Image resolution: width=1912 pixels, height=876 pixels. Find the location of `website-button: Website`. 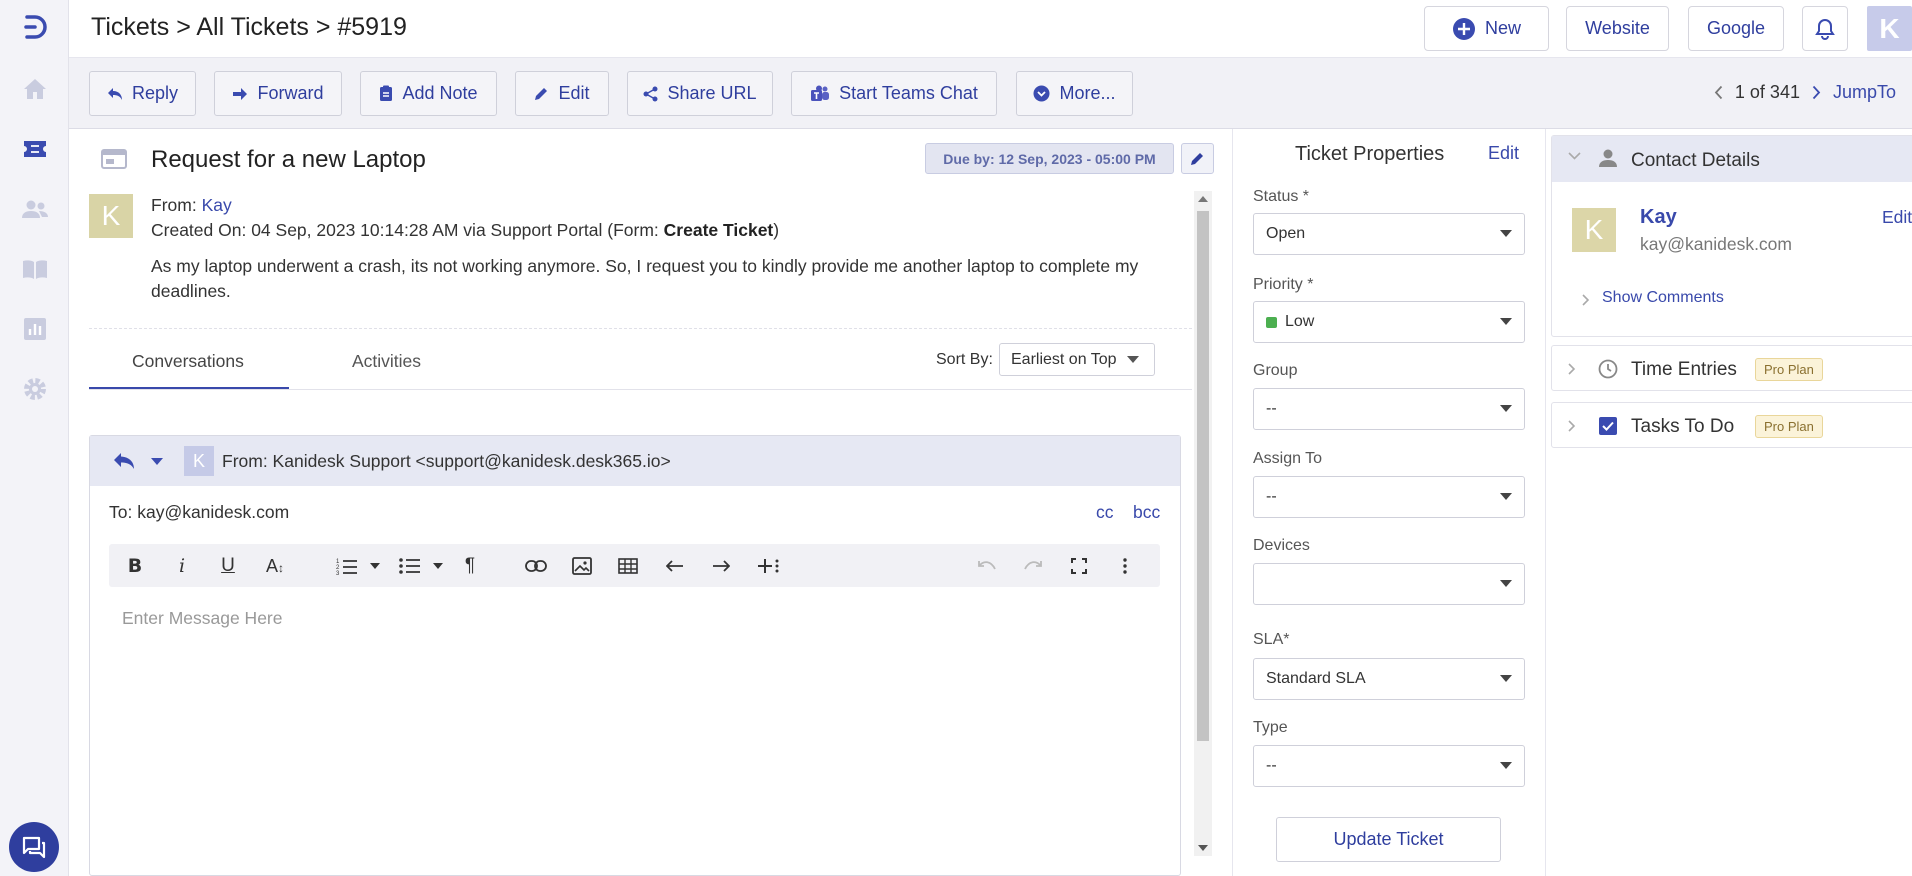

website-button: Website is located at coordinates (1617, 28).